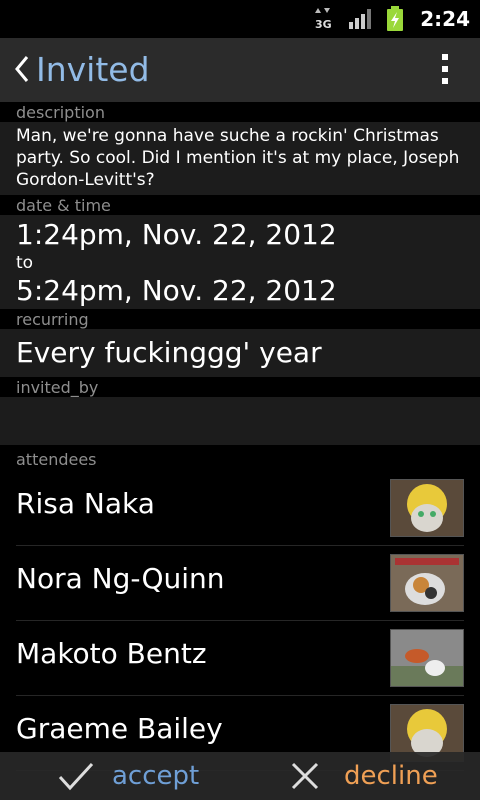 This screenshot has width=480, height=800. Describe the element at coordinates (240, 776) in the screenshot. I see `bottom-action-bar: accept decline` at that location.